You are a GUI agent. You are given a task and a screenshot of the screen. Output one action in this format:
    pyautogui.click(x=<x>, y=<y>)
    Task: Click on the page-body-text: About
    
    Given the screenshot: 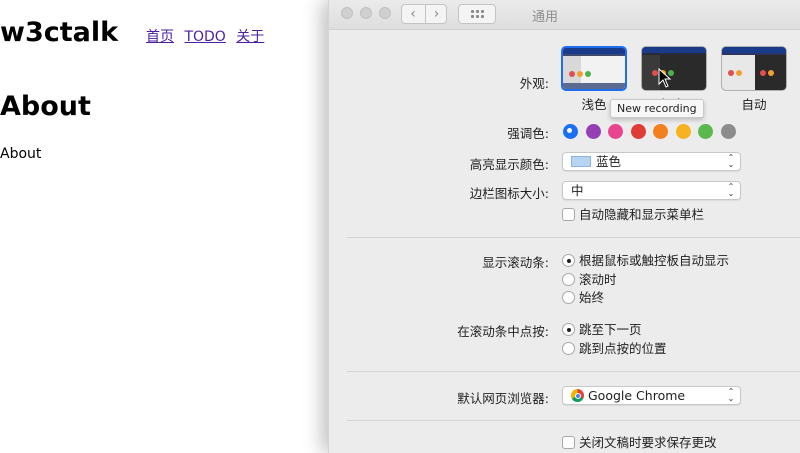 What is the action you would take?
    pyautogui.click(x=21, y=154)
    